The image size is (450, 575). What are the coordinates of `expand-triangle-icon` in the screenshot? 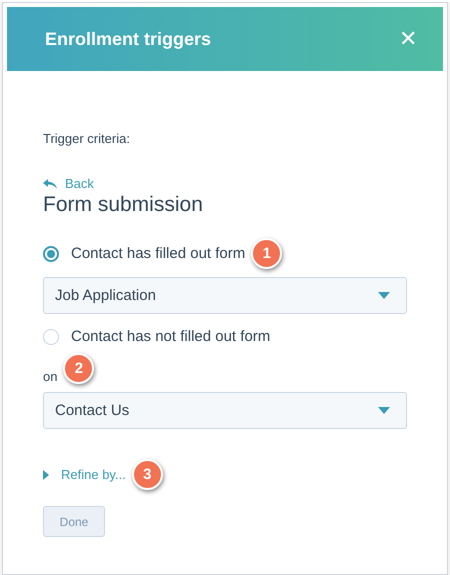 It's located at (46, 475).